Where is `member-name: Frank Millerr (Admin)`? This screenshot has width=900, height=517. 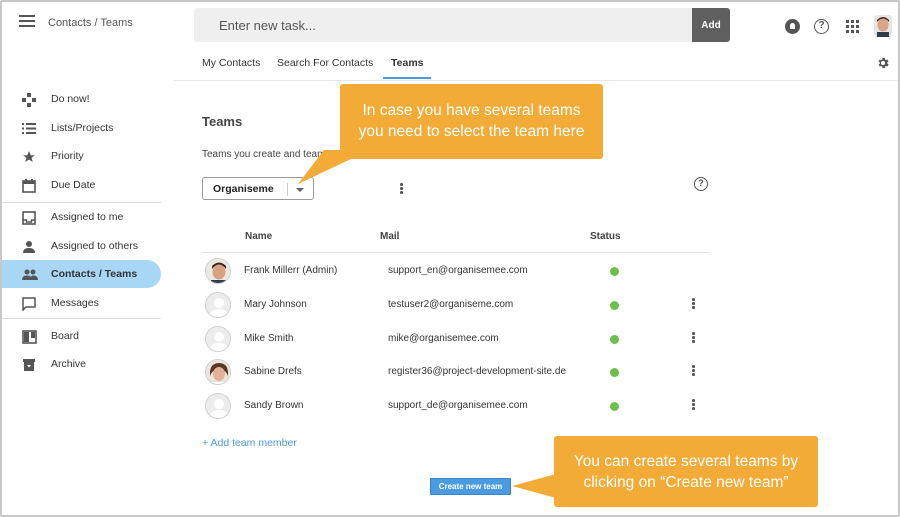 member-name: Frank Millerr (Admin) is located at coordinates (291, 270).